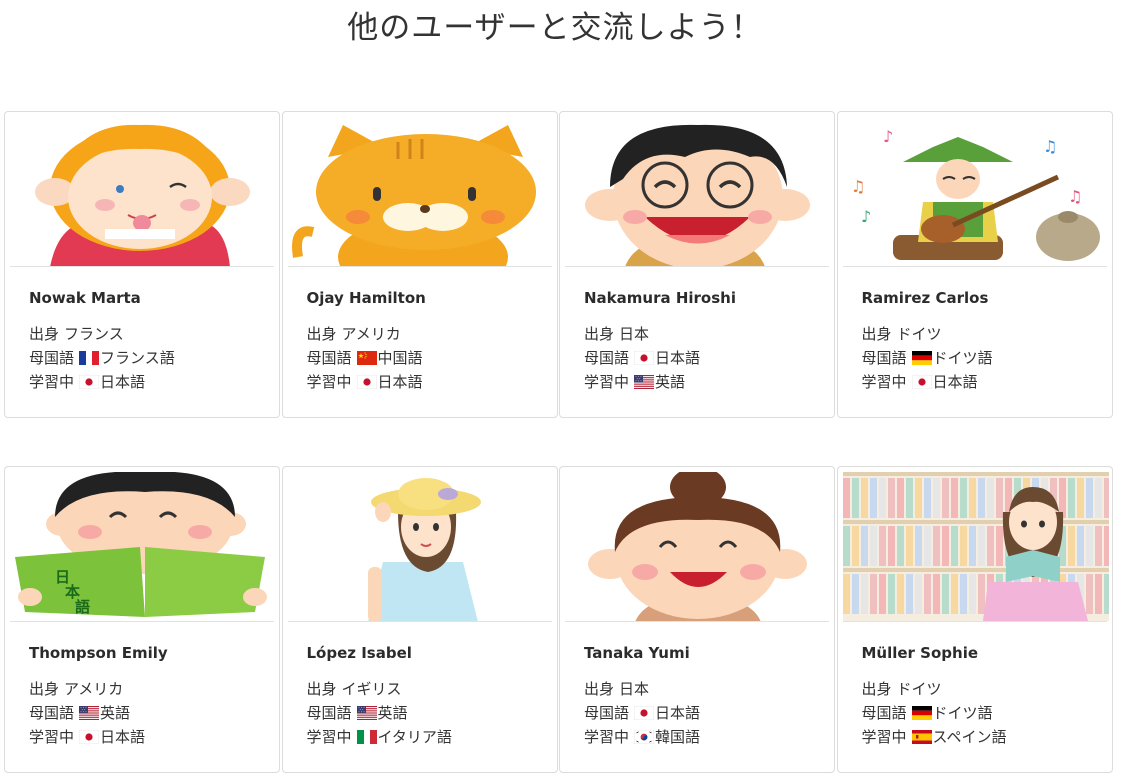 This screenshot has height=783, width=1126. Describe the element at coordinates (143, 546) in the screenshot. I see `boy-reading-japanese-book-illustration: 日 本 語` at that location.